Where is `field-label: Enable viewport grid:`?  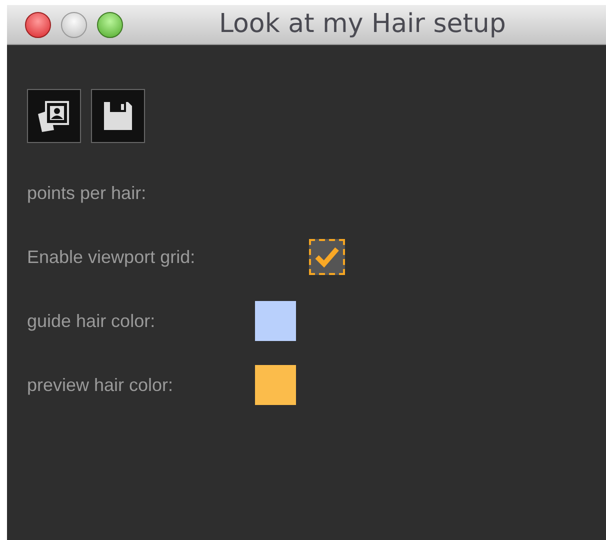
field-label: Enable viewport grid: is located at coordinates (111, 257).